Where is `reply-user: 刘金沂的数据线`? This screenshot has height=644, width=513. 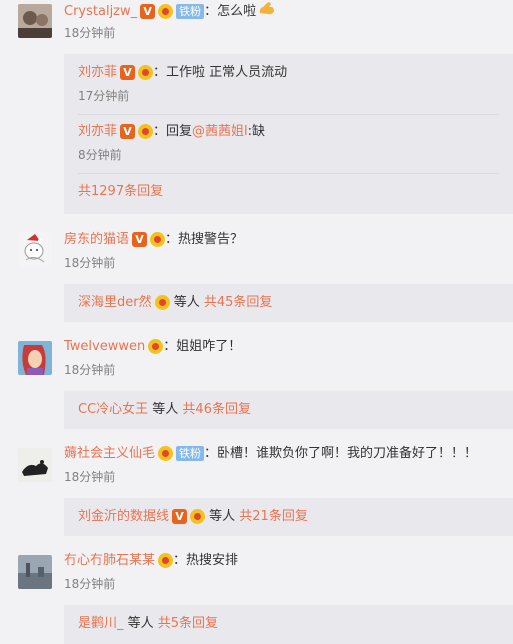
reply-user: 刘金沂的数据线 is located at coordinates (123, 516).